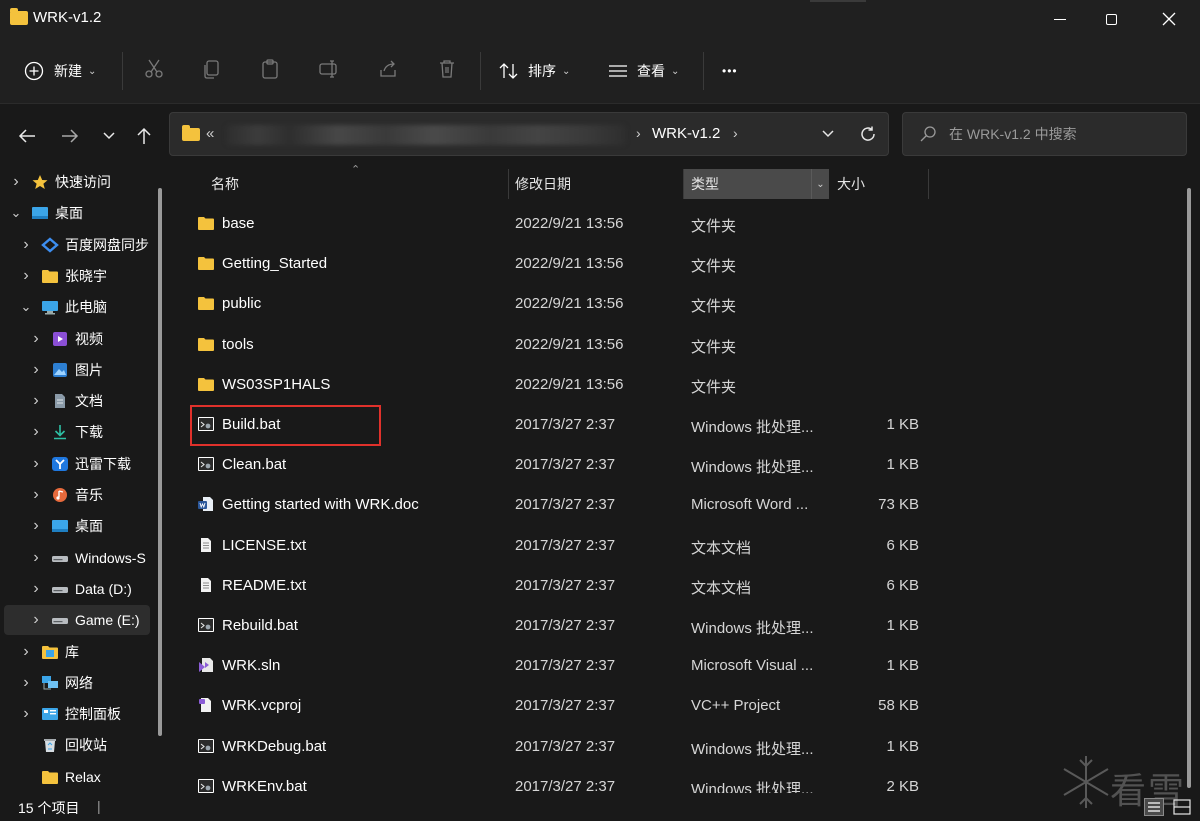  I want to click on nav-item: Relax, so click(77, 777).